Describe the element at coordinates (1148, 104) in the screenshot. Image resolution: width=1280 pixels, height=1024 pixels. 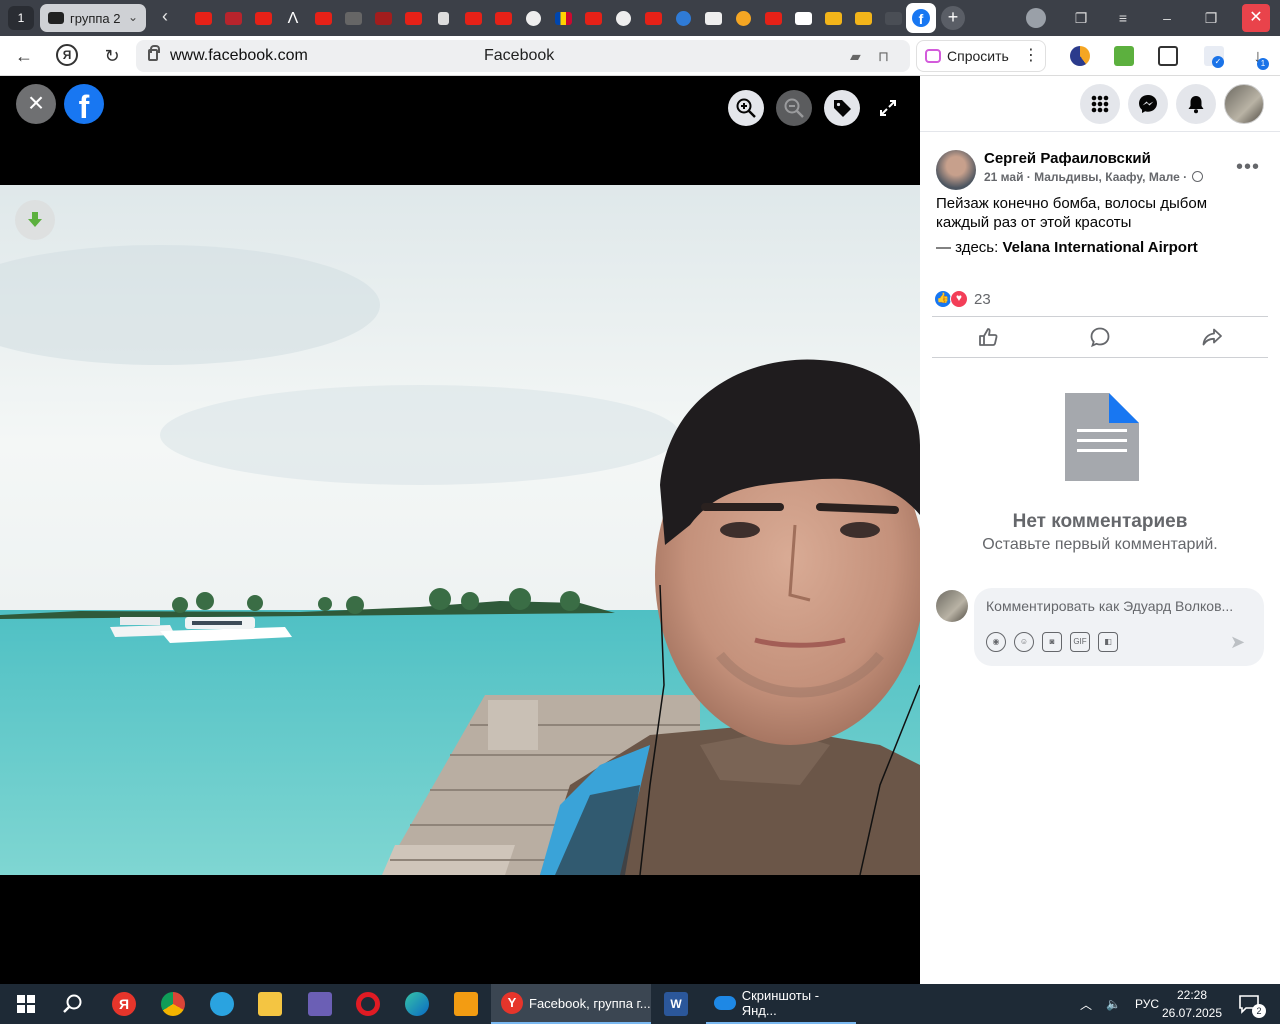
I see `messenger-button` at that location.